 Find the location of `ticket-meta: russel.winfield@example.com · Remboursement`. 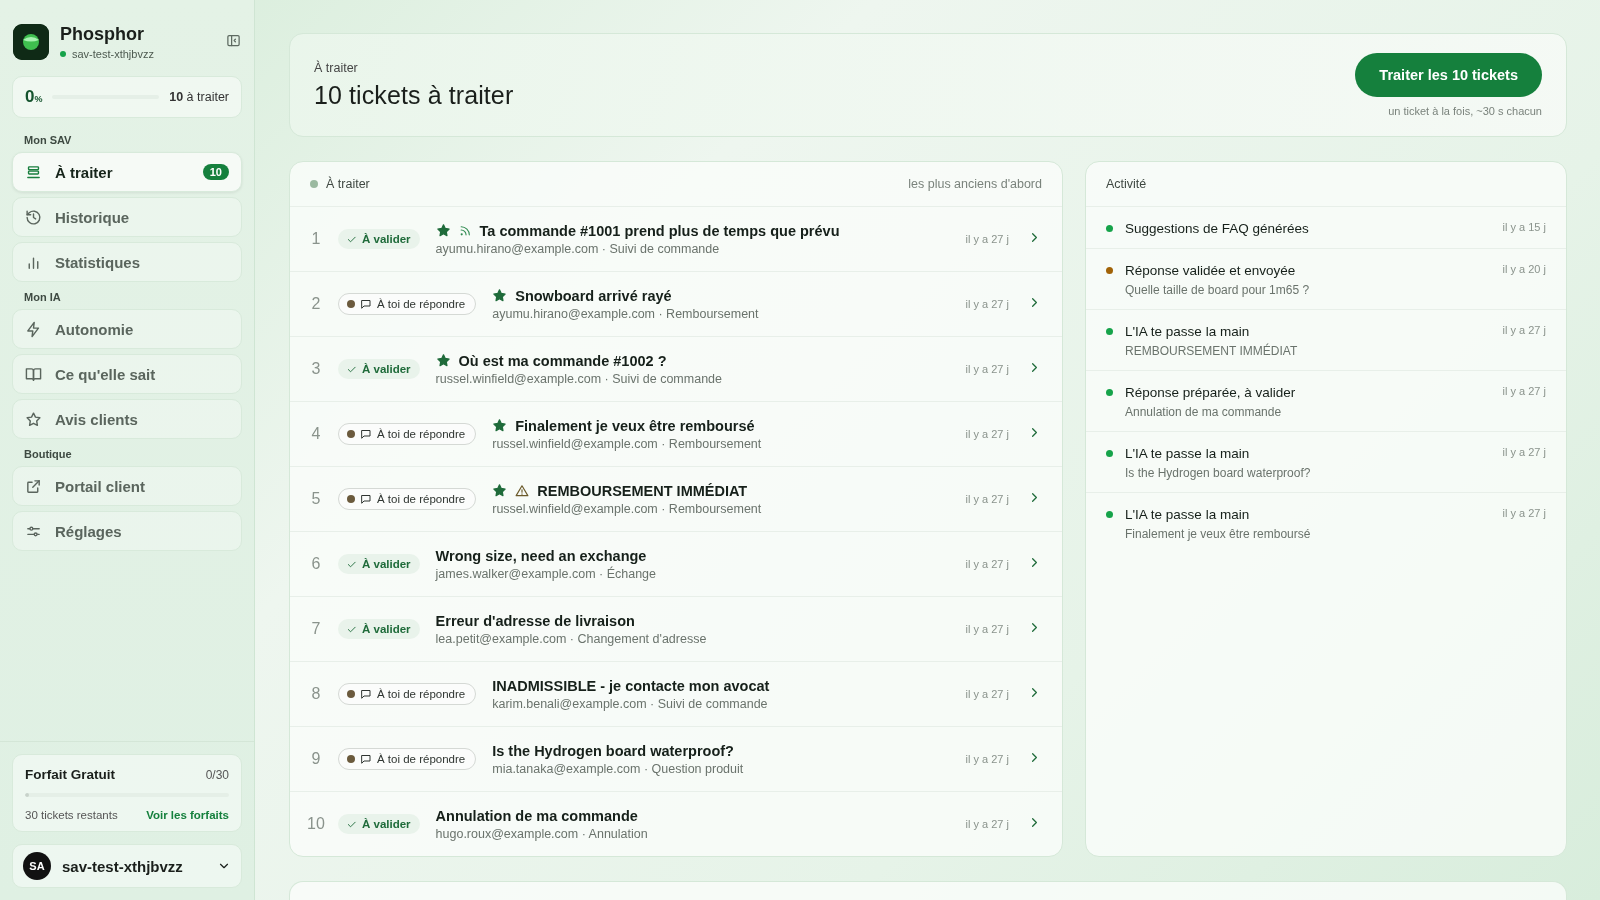

ticket-meta: russel.winfield@example.com · Remboursement is located at coordinates (627, 443).